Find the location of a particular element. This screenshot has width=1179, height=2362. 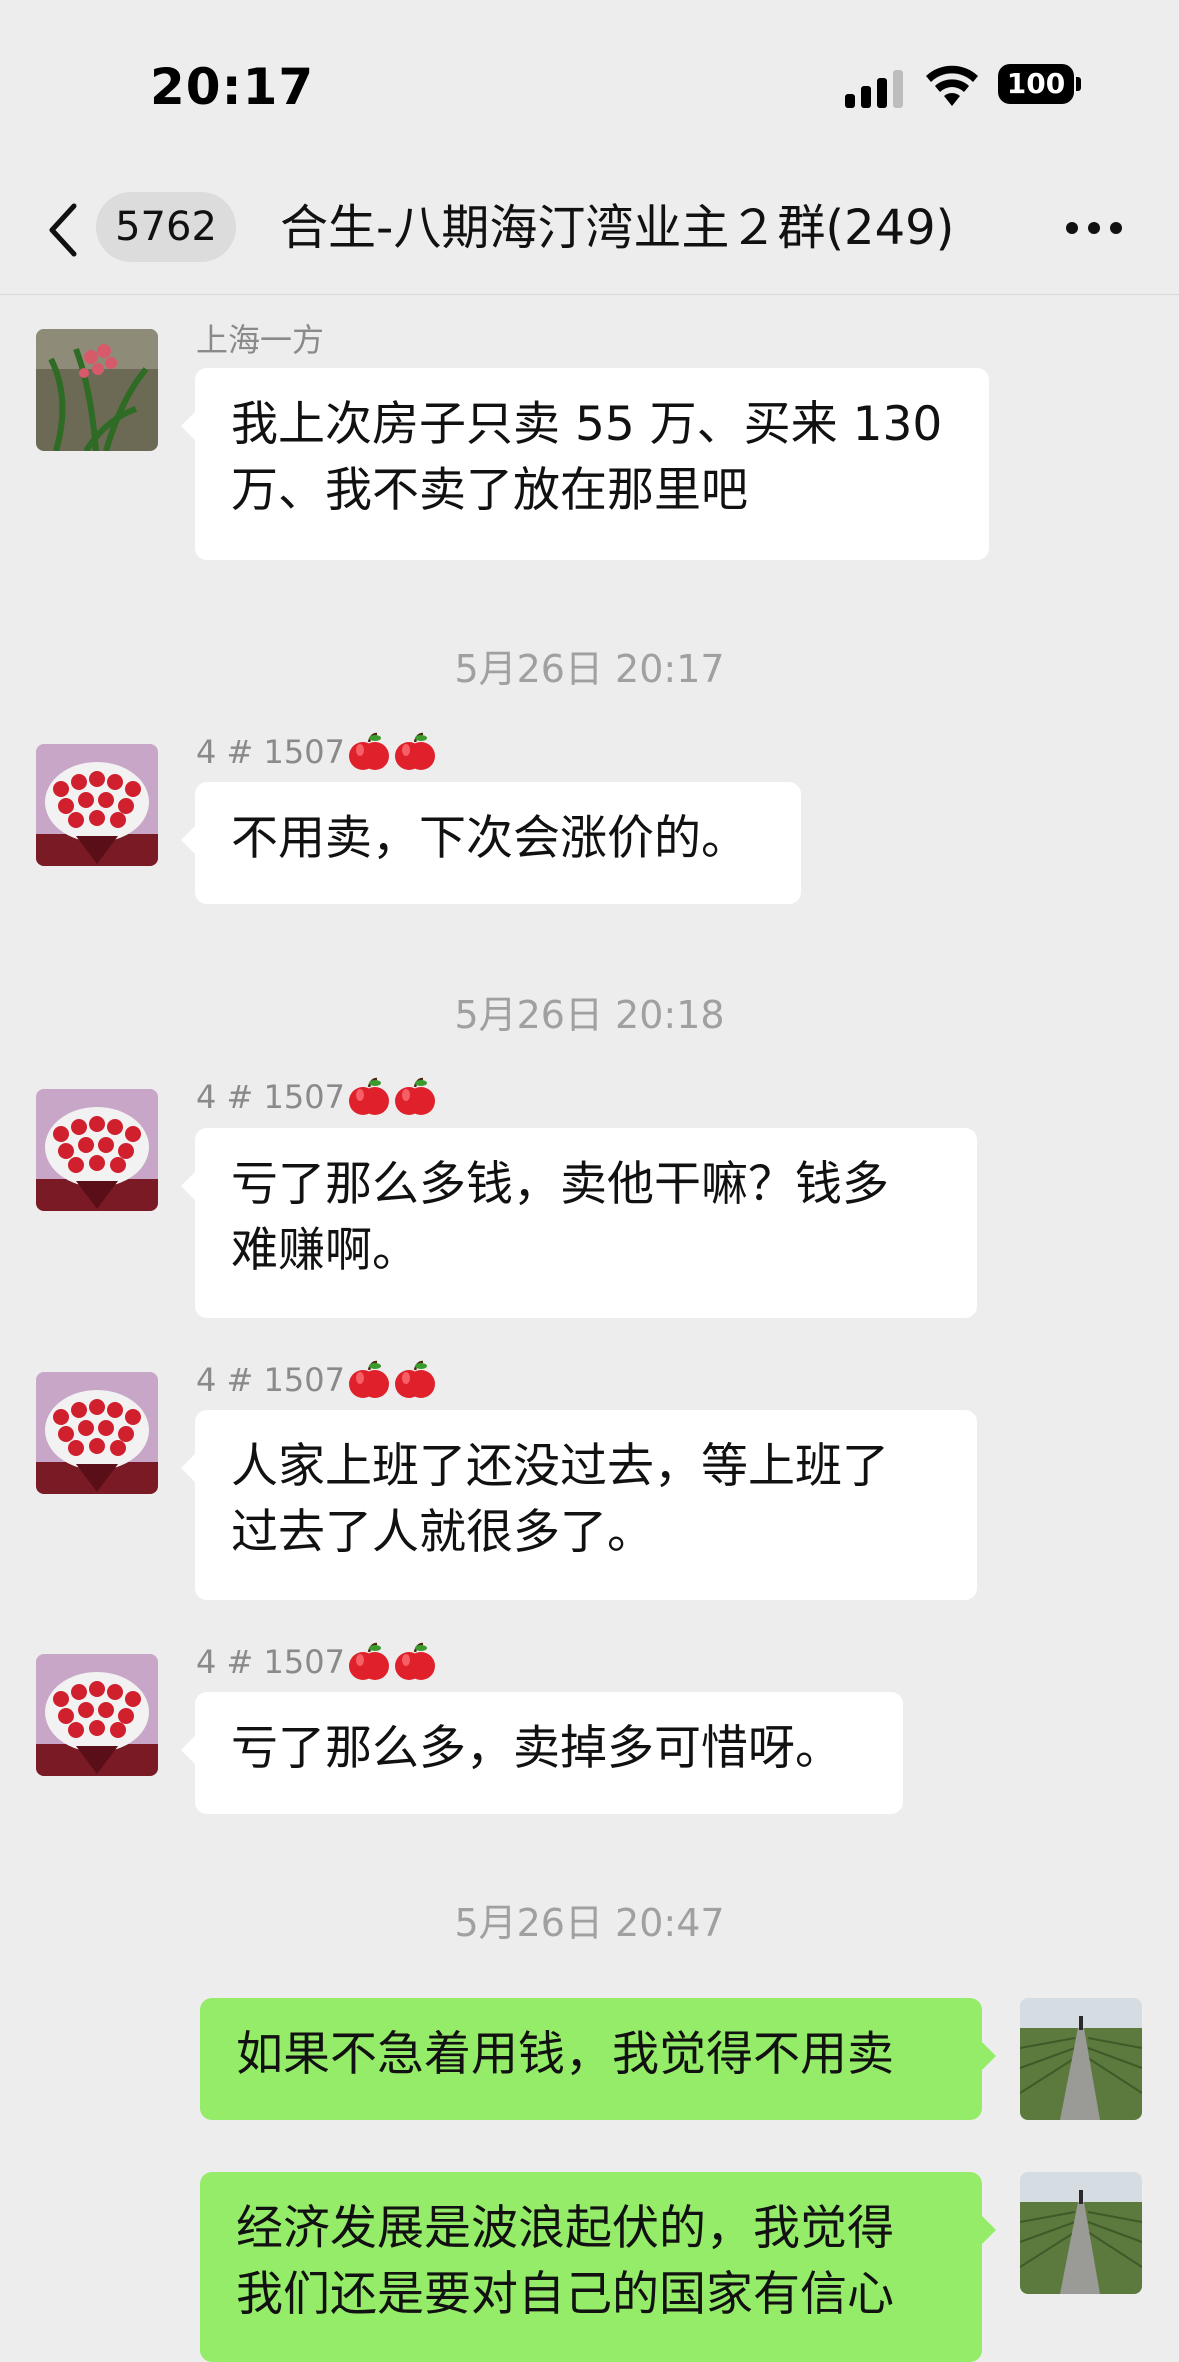

message-bubble: 人家上班了还没过去，等上班了 过去了人就很多了。 is located at coordinates (579, 1505).